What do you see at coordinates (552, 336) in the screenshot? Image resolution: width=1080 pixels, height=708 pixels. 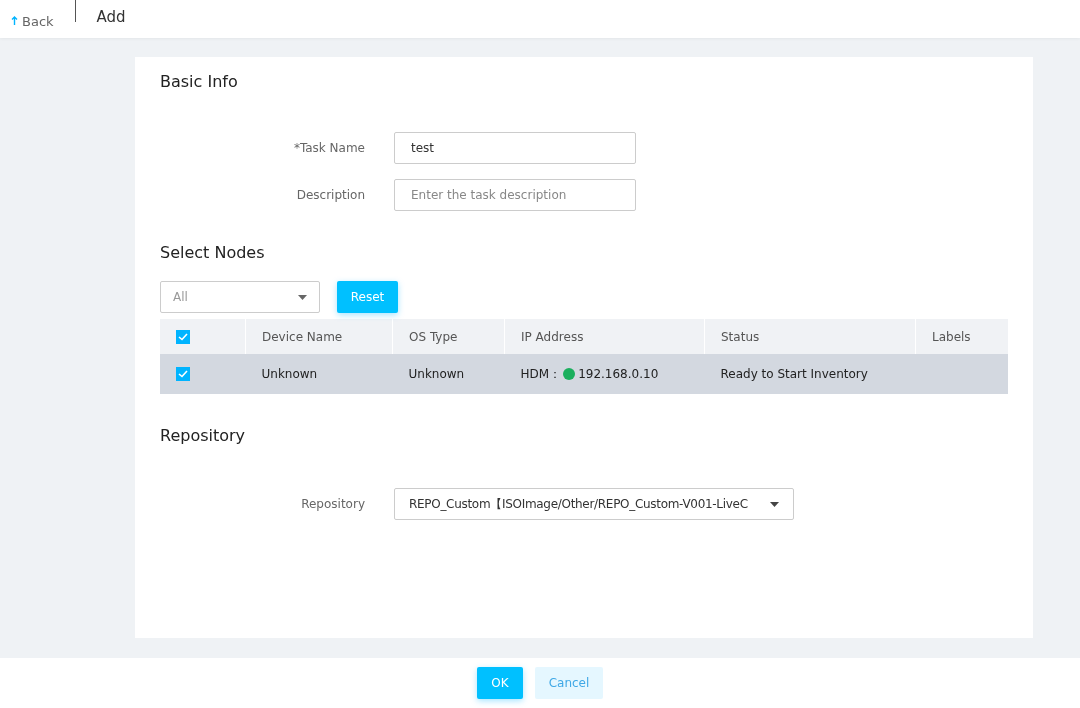 I see `column-header: IP Address` at bounding box center [552, 336].